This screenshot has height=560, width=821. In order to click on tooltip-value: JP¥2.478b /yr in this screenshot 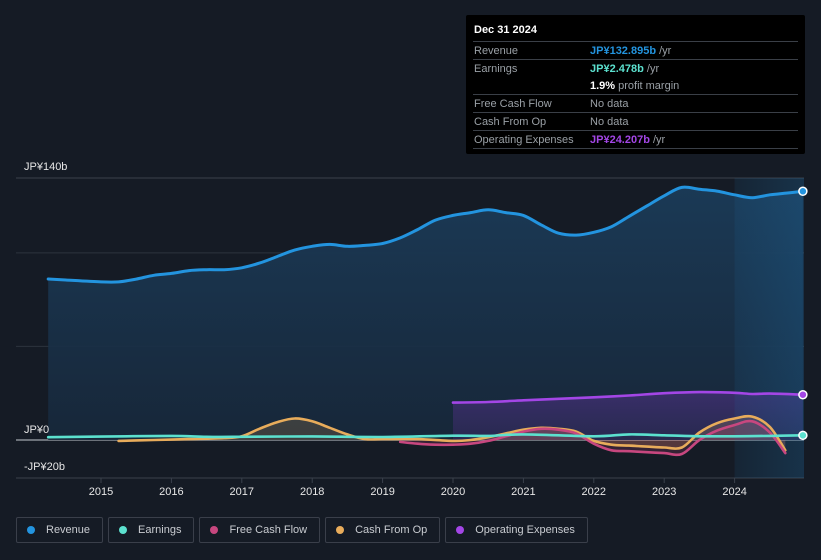, I will do `click(625, 68)`.